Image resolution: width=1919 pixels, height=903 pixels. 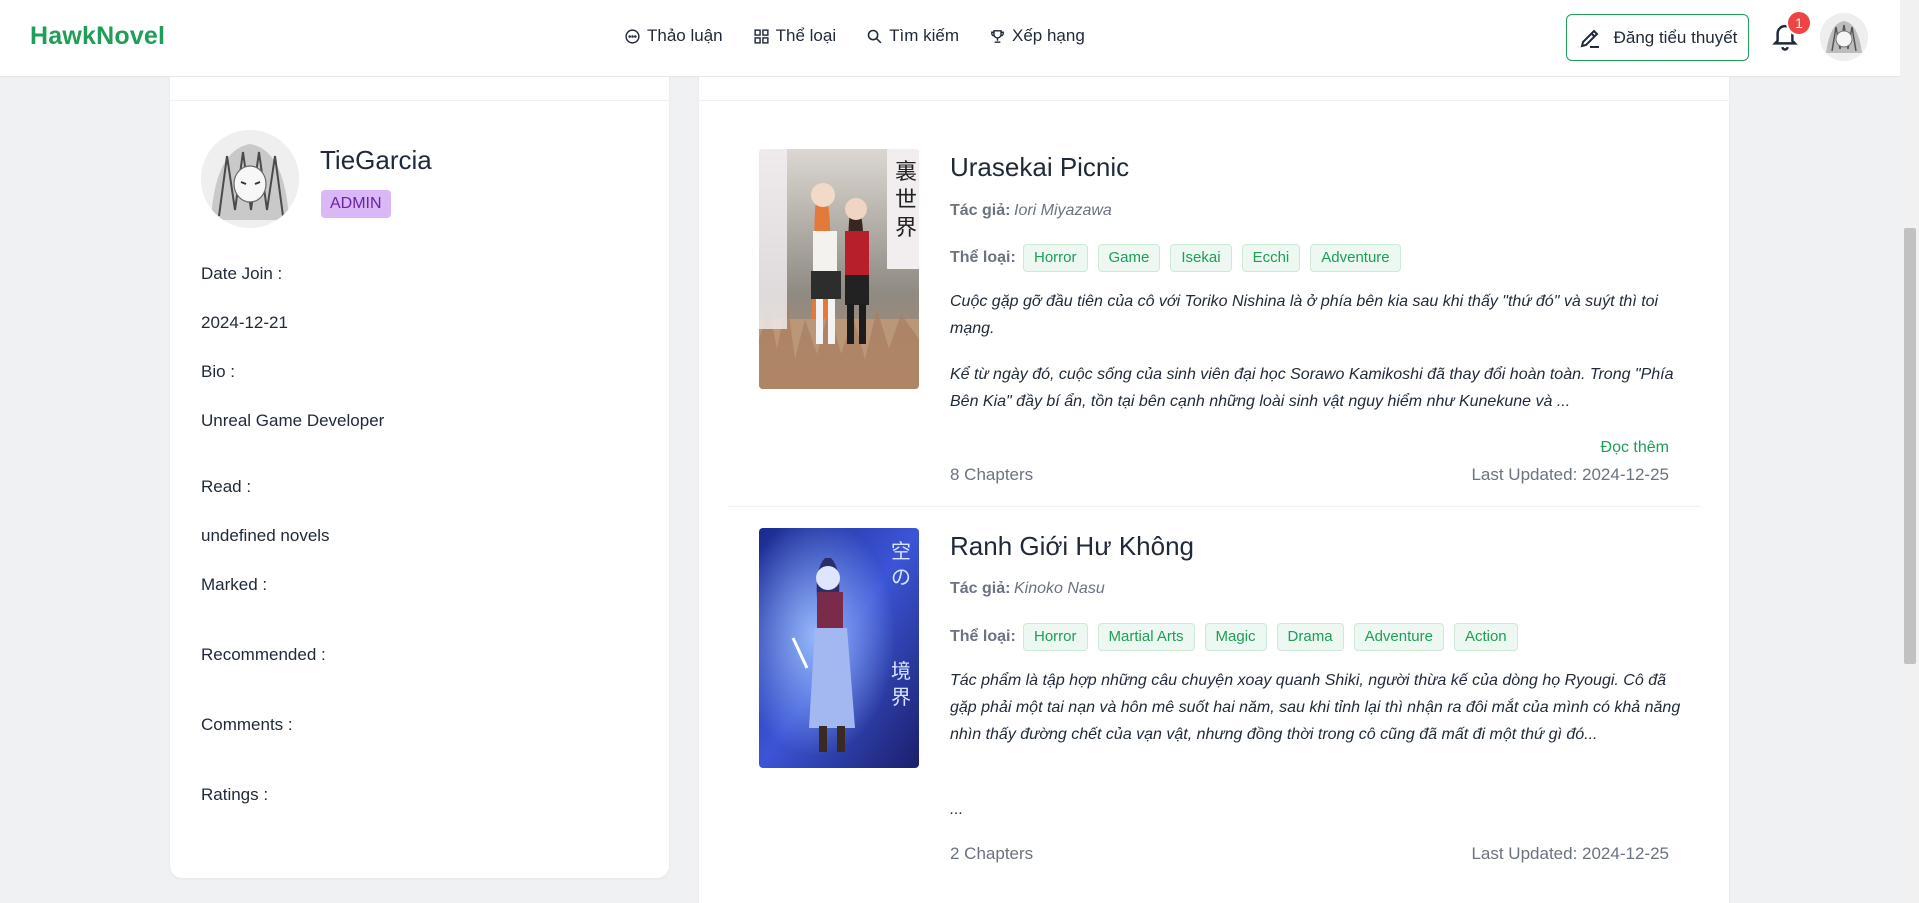 I want to click on grid-icon, so click(x=761, y=36).